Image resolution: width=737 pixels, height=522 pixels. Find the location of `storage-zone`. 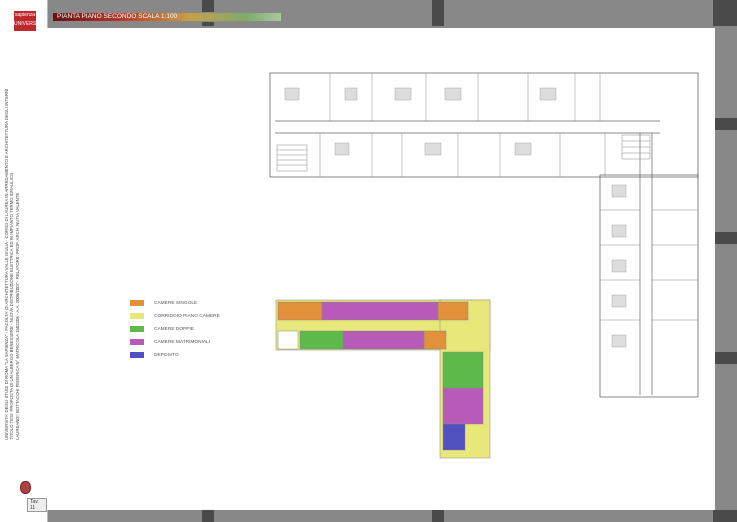

storage-zone is located at coordinates (454, 437).